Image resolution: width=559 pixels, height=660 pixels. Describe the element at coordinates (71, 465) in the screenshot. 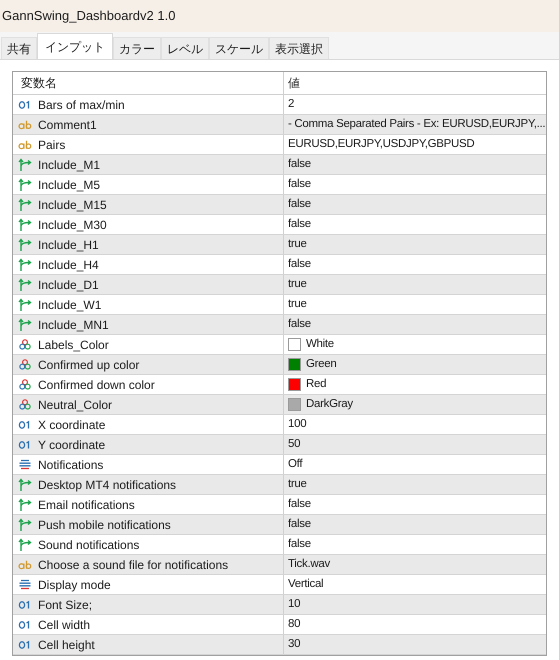

I see `parameter-name: Notifications` at that location.